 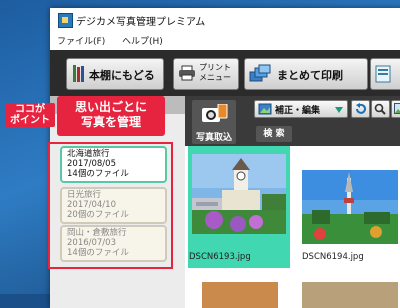 I want to click on photo-info-button, so click(x=395, y=109).